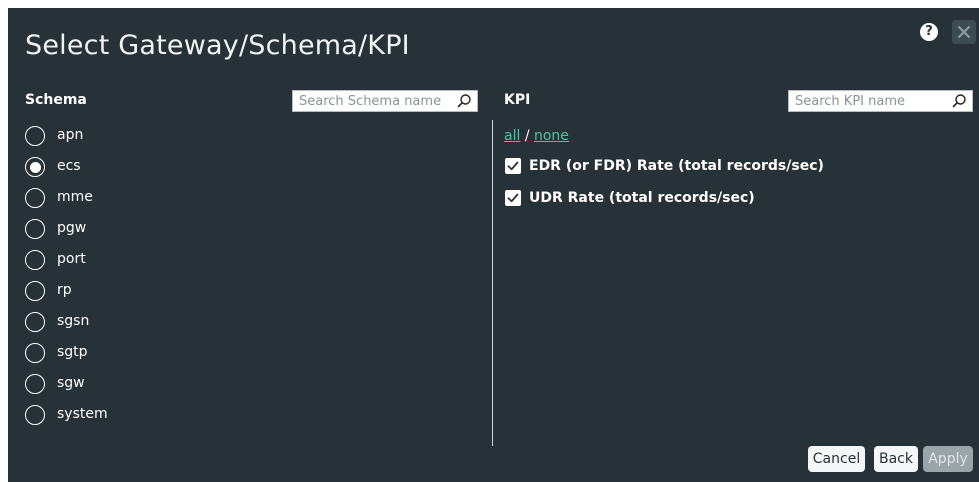 This screenshot has width=979, height=482. I want to click on schema-option-pgw: pgw, so click(125, 230).